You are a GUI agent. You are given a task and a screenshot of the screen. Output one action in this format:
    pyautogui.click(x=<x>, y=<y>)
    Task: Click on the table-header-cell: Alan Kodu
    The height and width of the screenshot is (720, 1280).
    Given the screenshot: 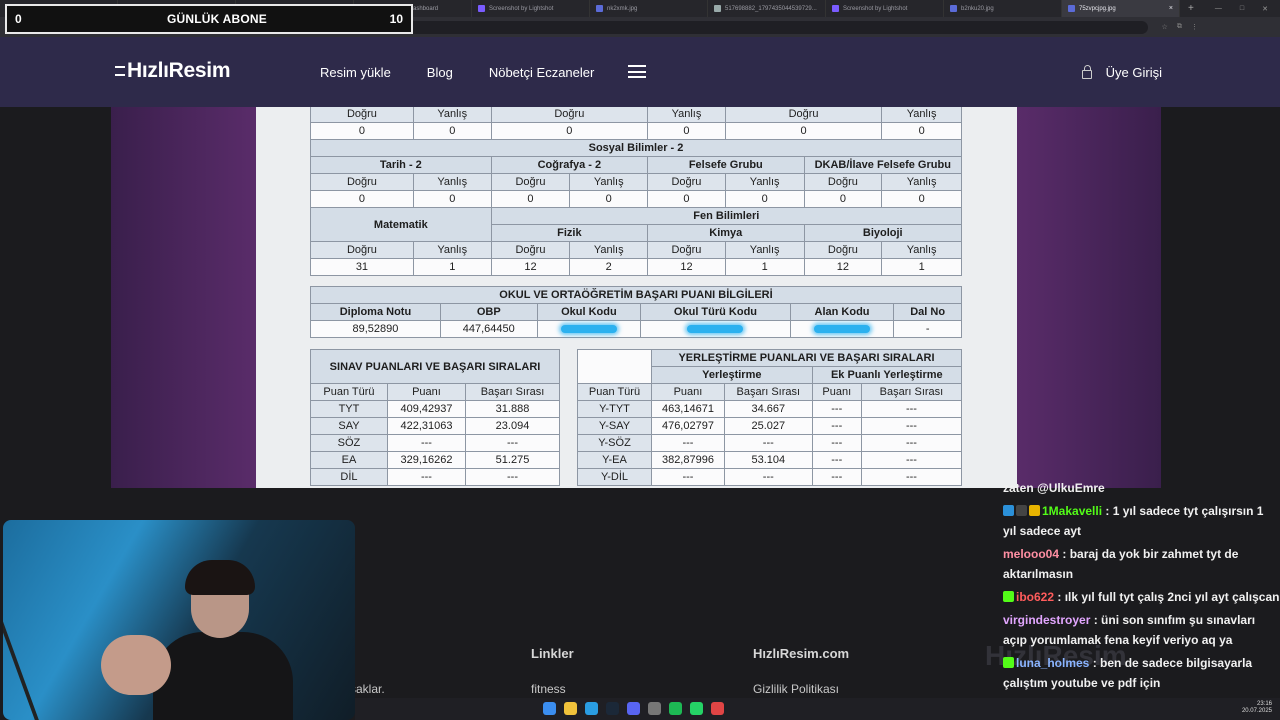 What is the action you would take?
    pyautogui.click(x=842, y=312)
    